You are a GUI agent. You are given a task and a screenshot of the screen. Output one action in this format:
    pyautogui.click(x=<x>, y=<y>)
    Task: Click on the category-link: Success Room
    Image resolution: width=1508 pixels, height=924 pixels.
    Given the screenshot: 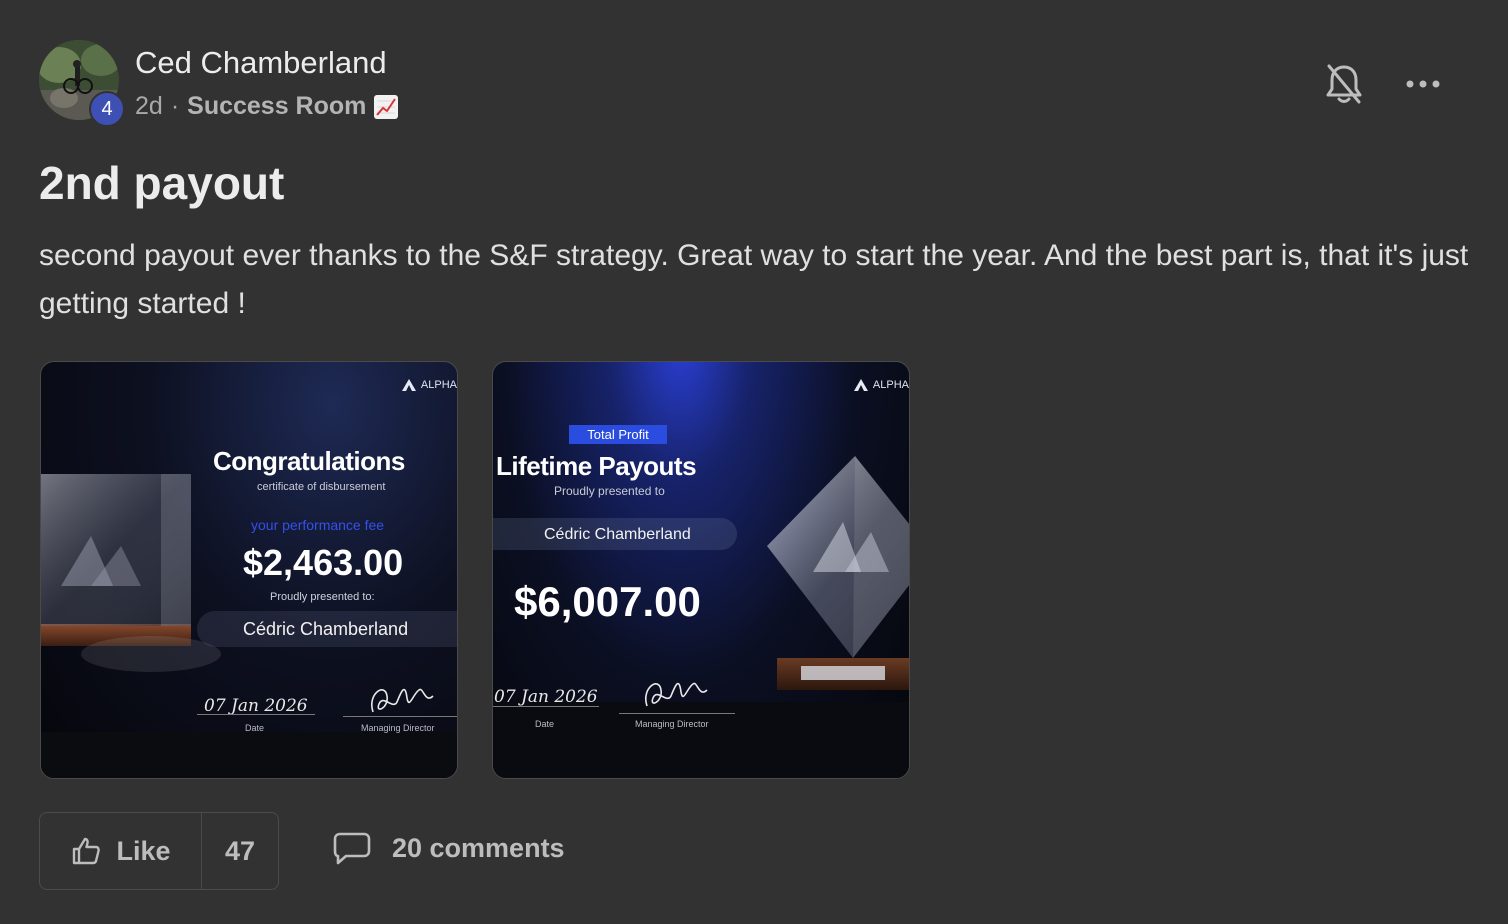 What is the action you would take?
    pyautogui.click(x=276, y=106)
    